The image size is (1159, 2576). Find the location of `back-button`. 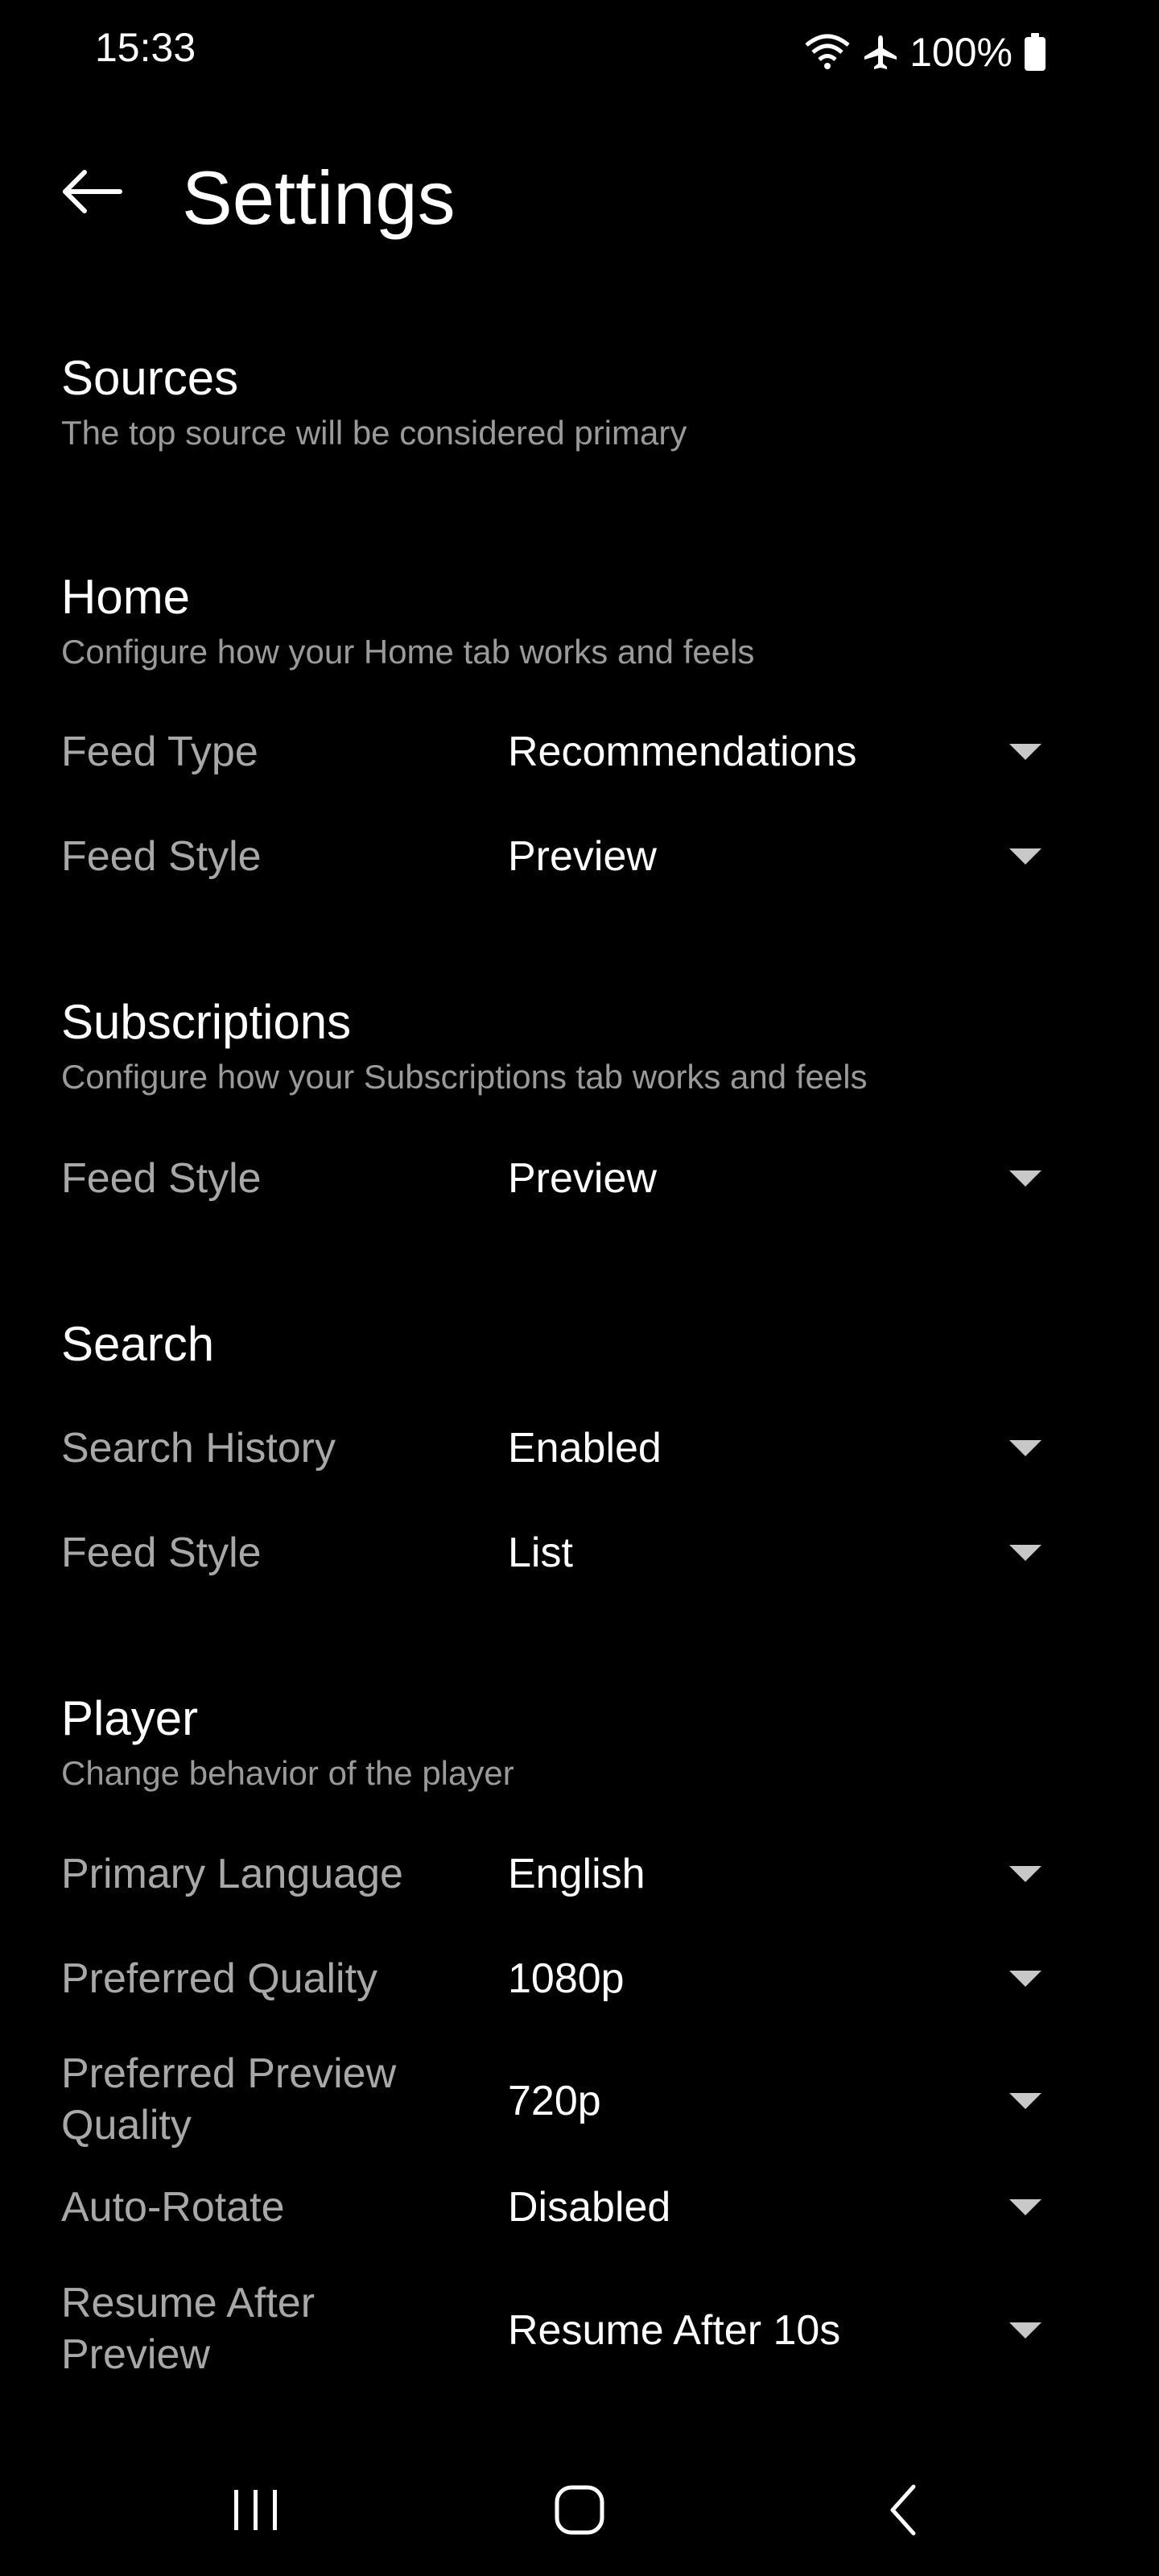

back-button is located at coordinates (92, 193).